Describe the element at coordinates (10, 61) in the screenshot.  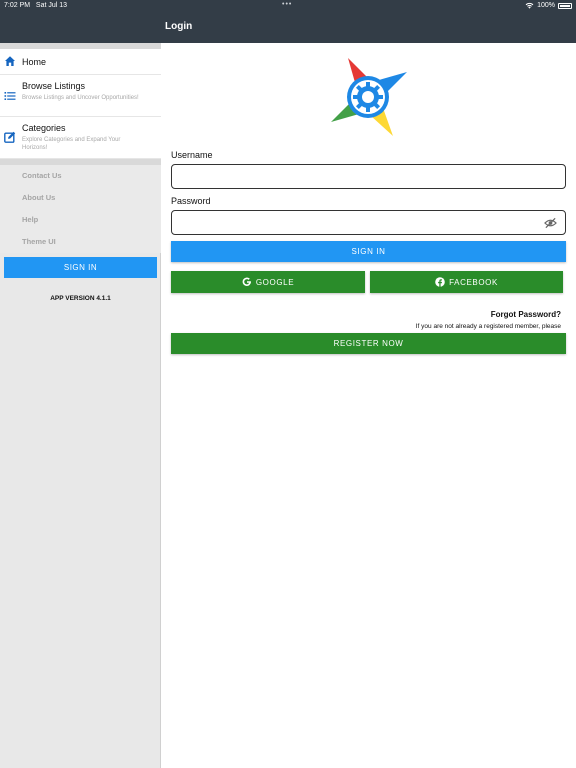
I see `home-icon` at that location.